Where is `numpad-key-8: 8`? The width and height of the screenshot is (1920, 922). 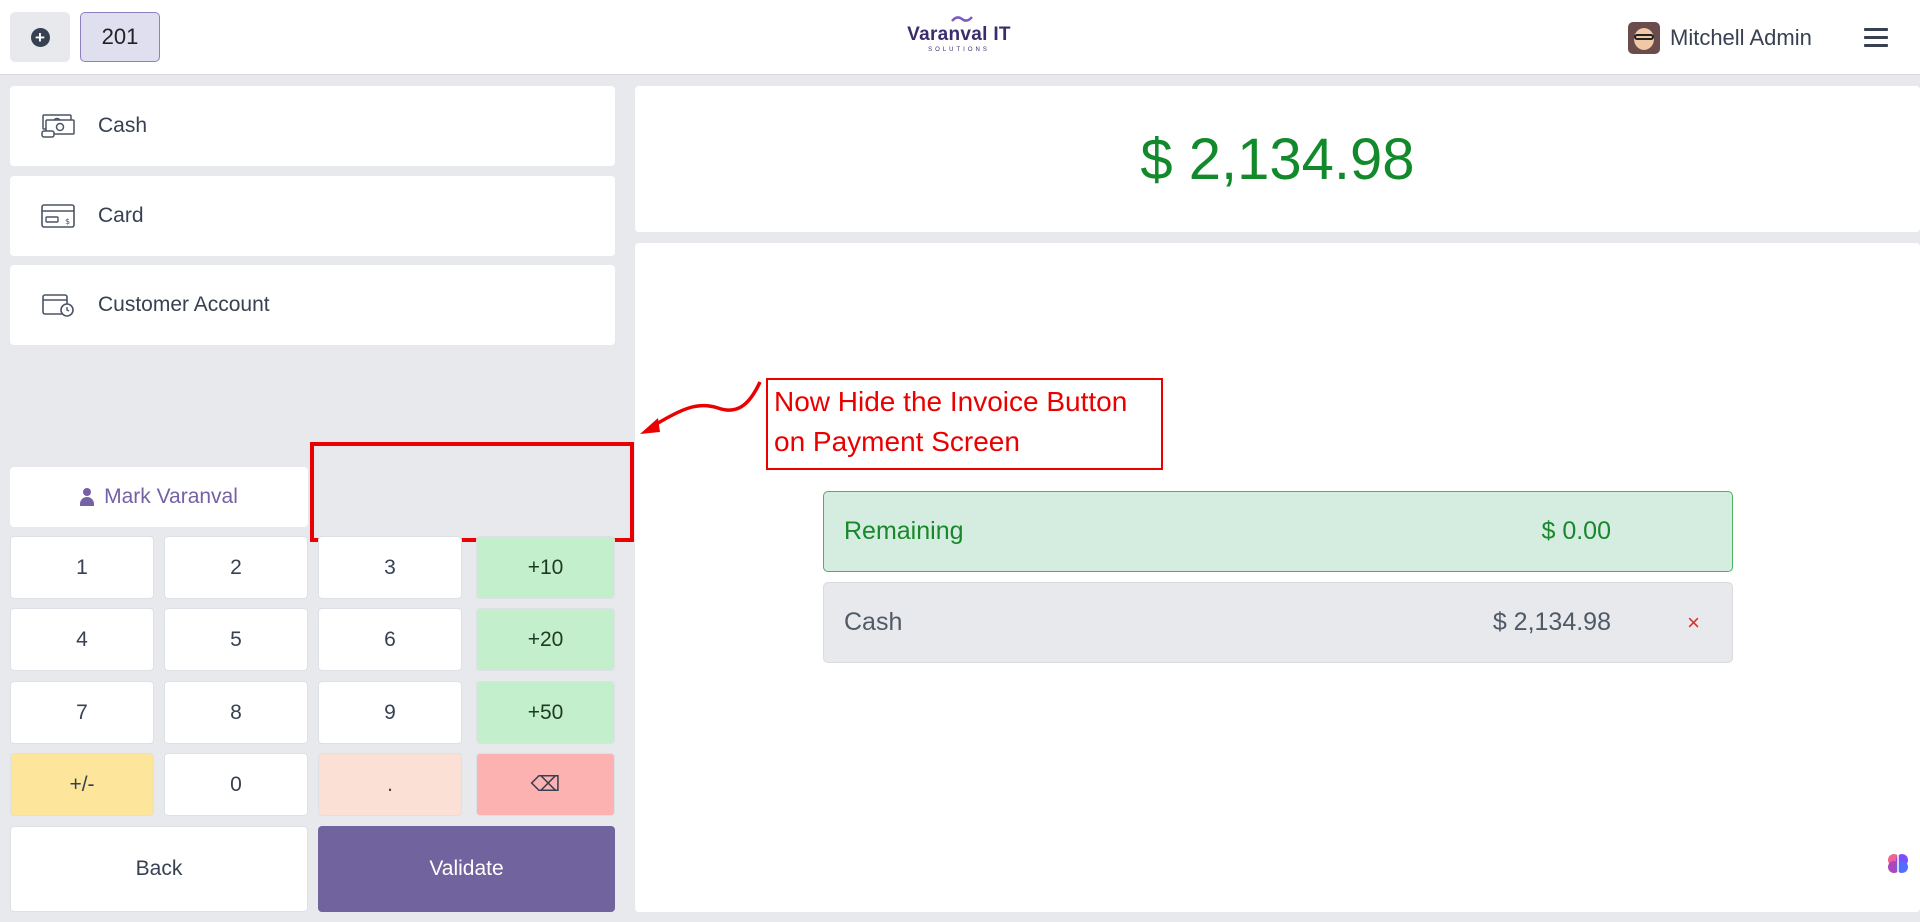 numpad-key-8: 8 is located at coordinates (236, 712).